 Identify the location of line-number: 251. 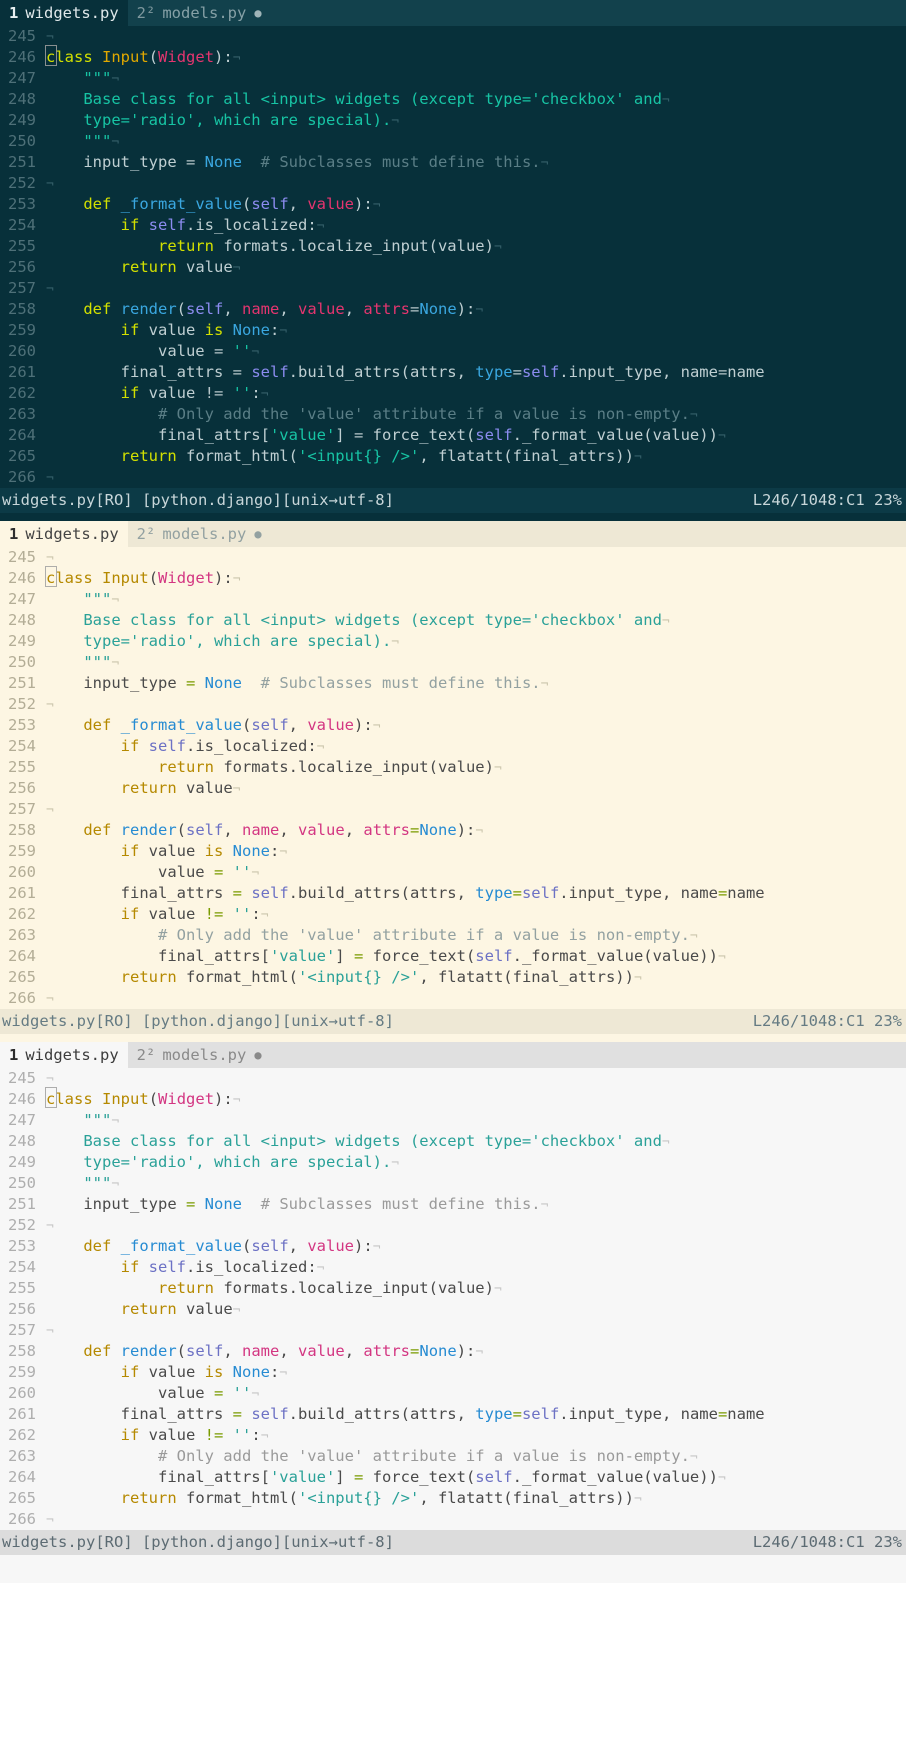
(22, 683).